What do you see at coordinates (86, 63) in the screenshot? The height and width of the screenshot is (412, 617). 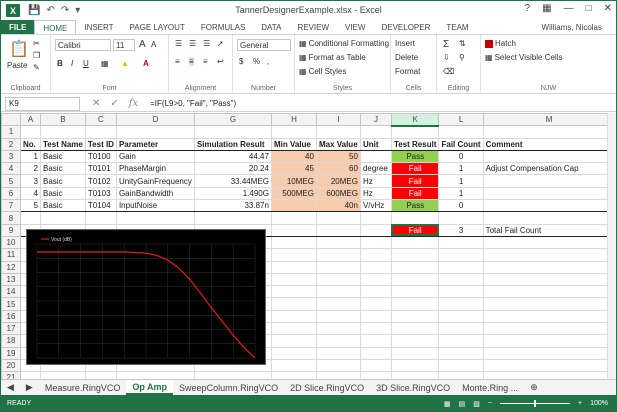 I see `underline-button: U` at bounding box center [86, 63].